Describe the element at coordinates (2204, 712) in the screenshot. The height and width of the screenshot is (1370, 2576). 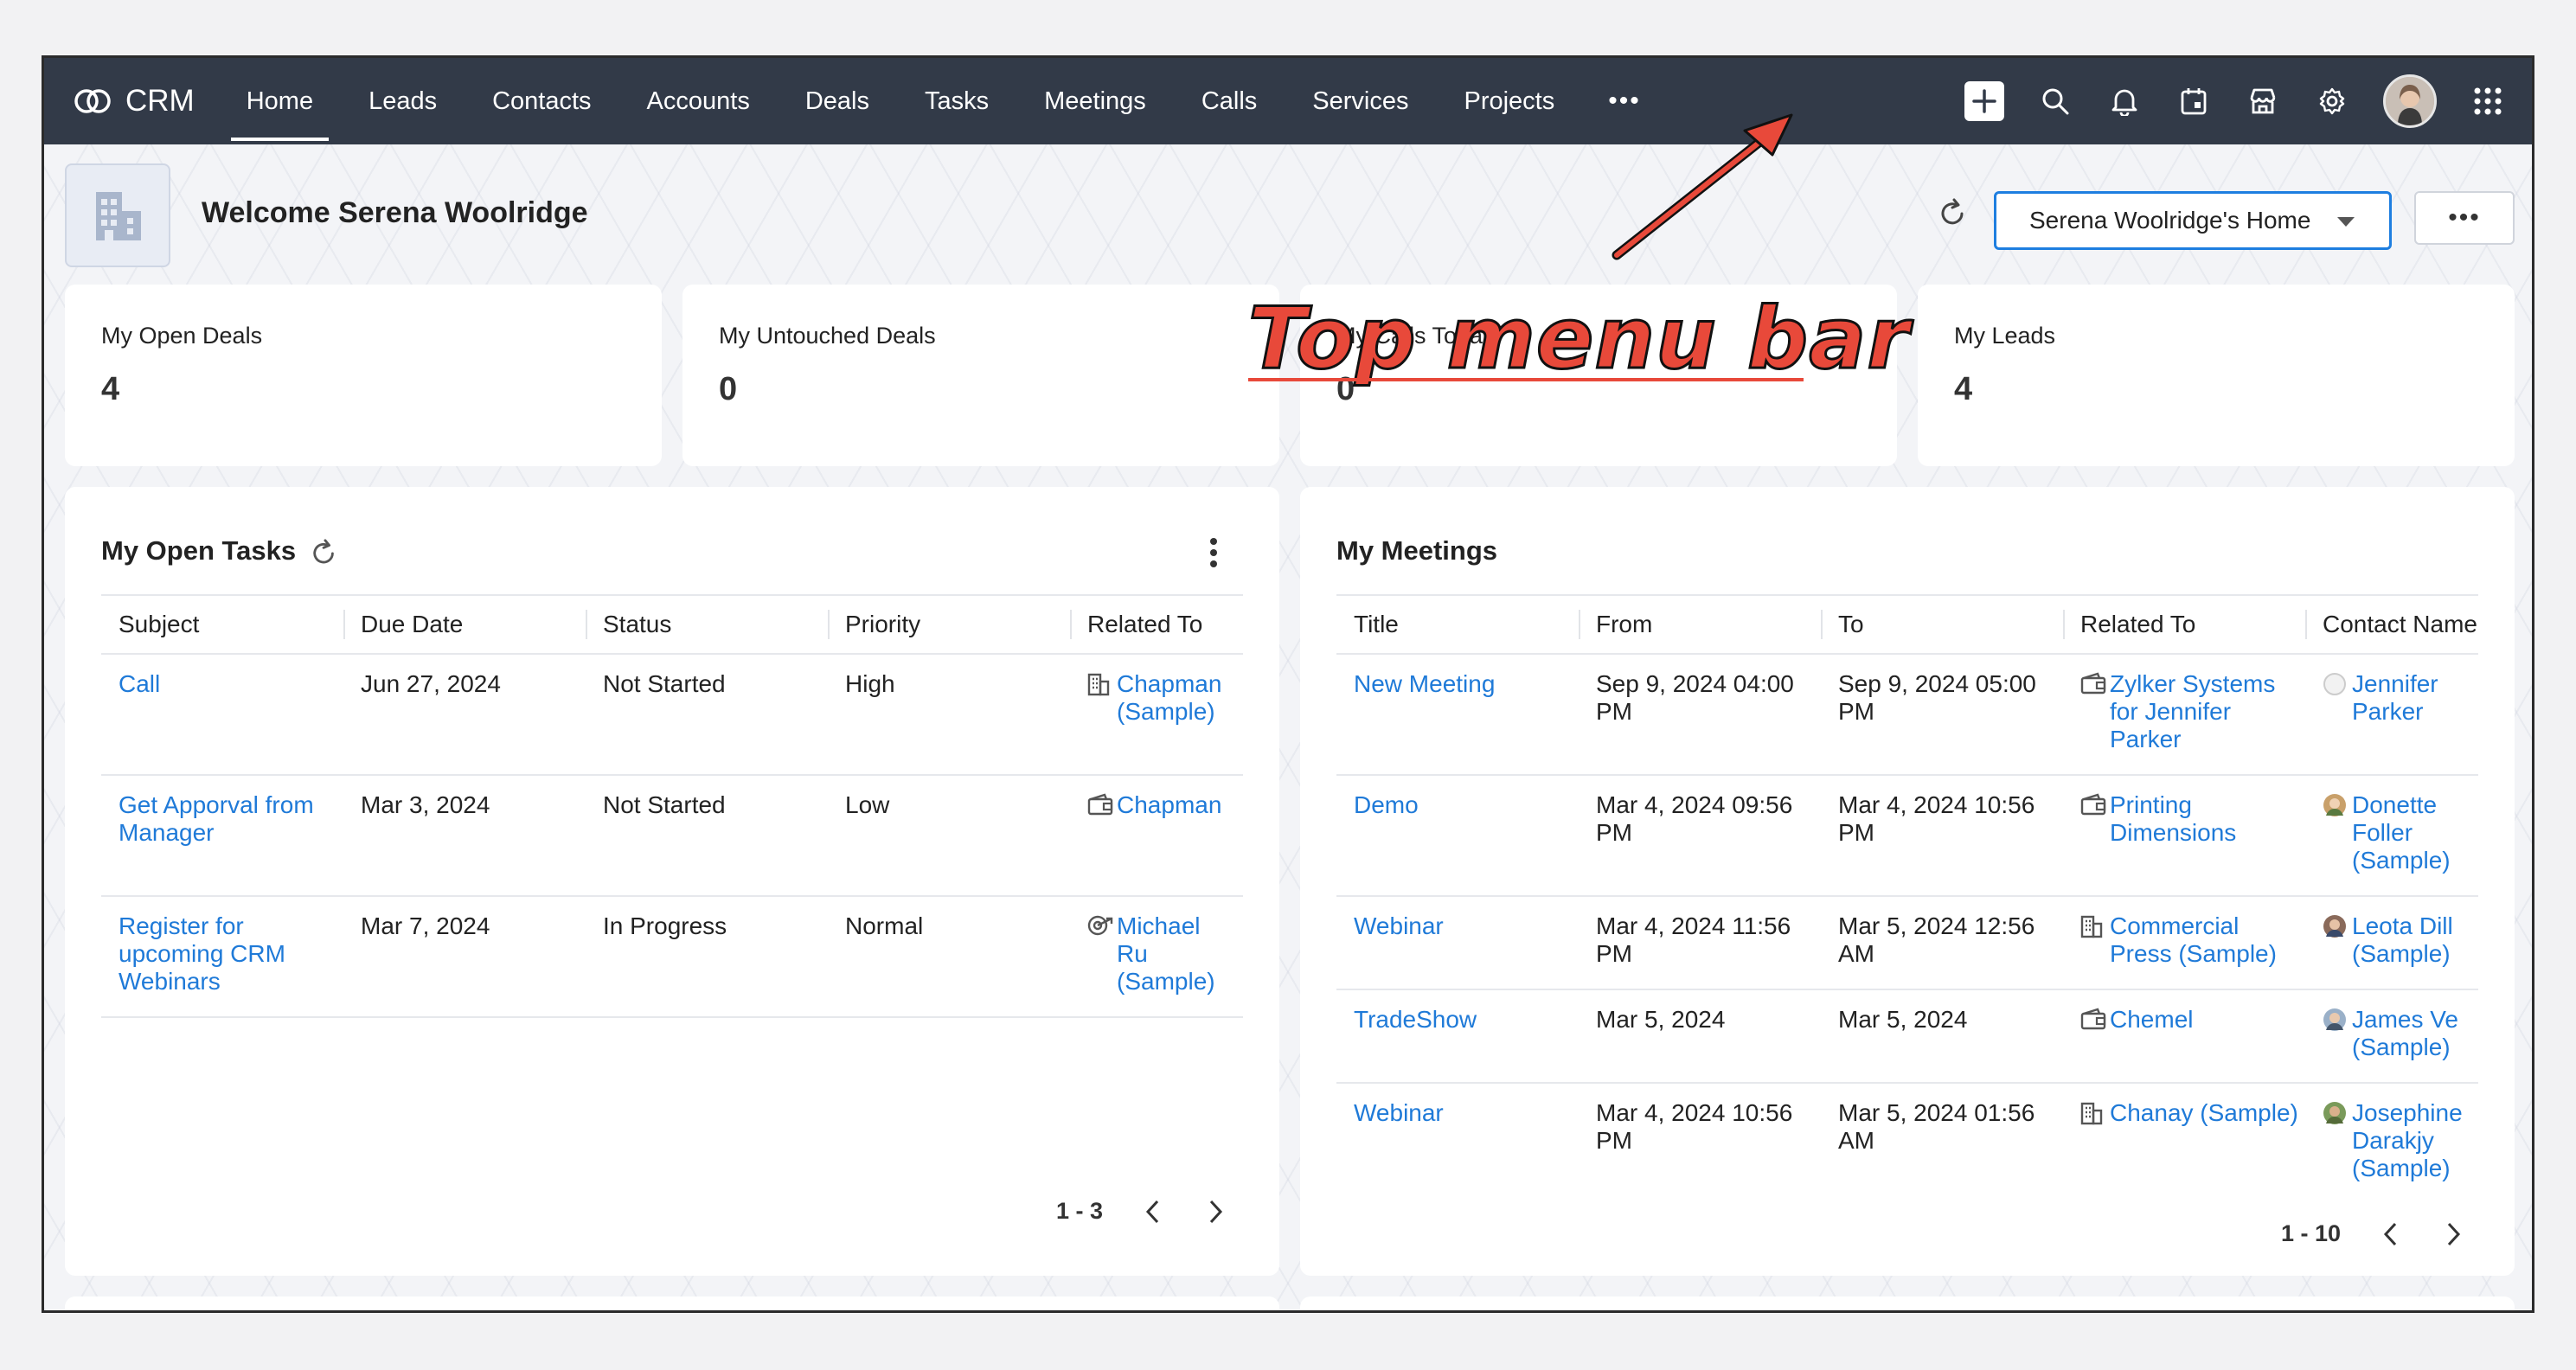
I see `related-to-link: Zylker Systems for Jennifer Parker` at that location.